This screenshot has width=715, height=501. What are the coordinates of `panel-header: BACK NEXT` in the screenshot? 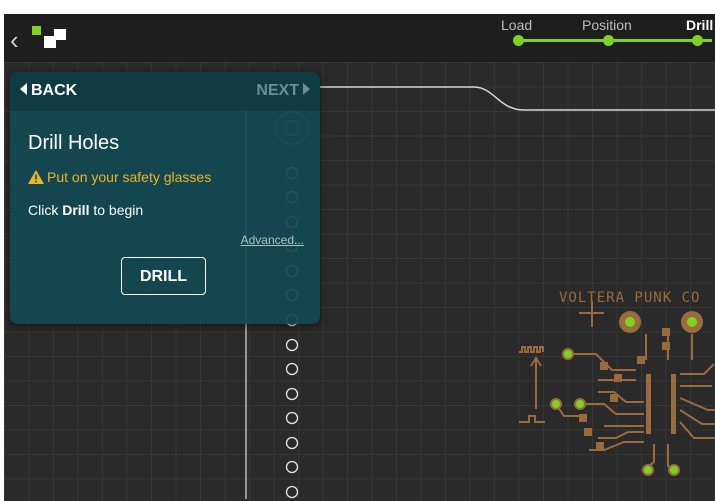 It's located at (165, 91).